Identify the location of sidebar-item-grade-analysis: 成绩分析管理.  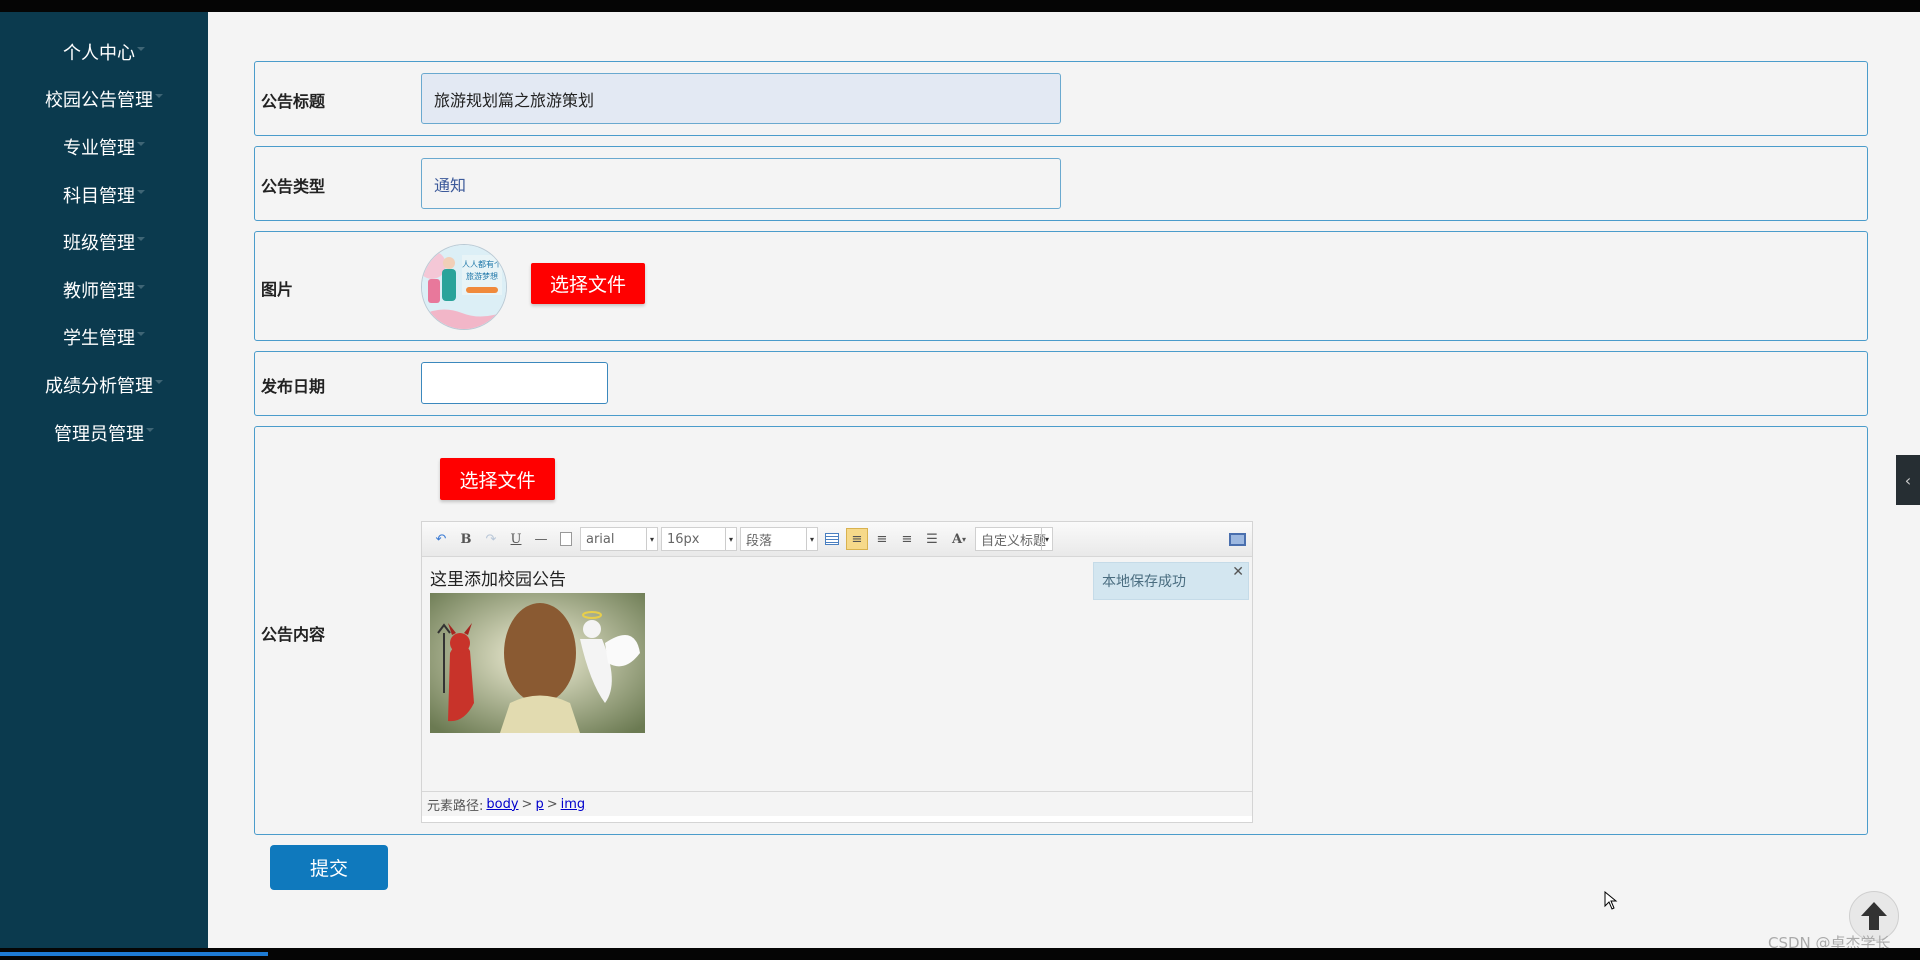
(104, 385).